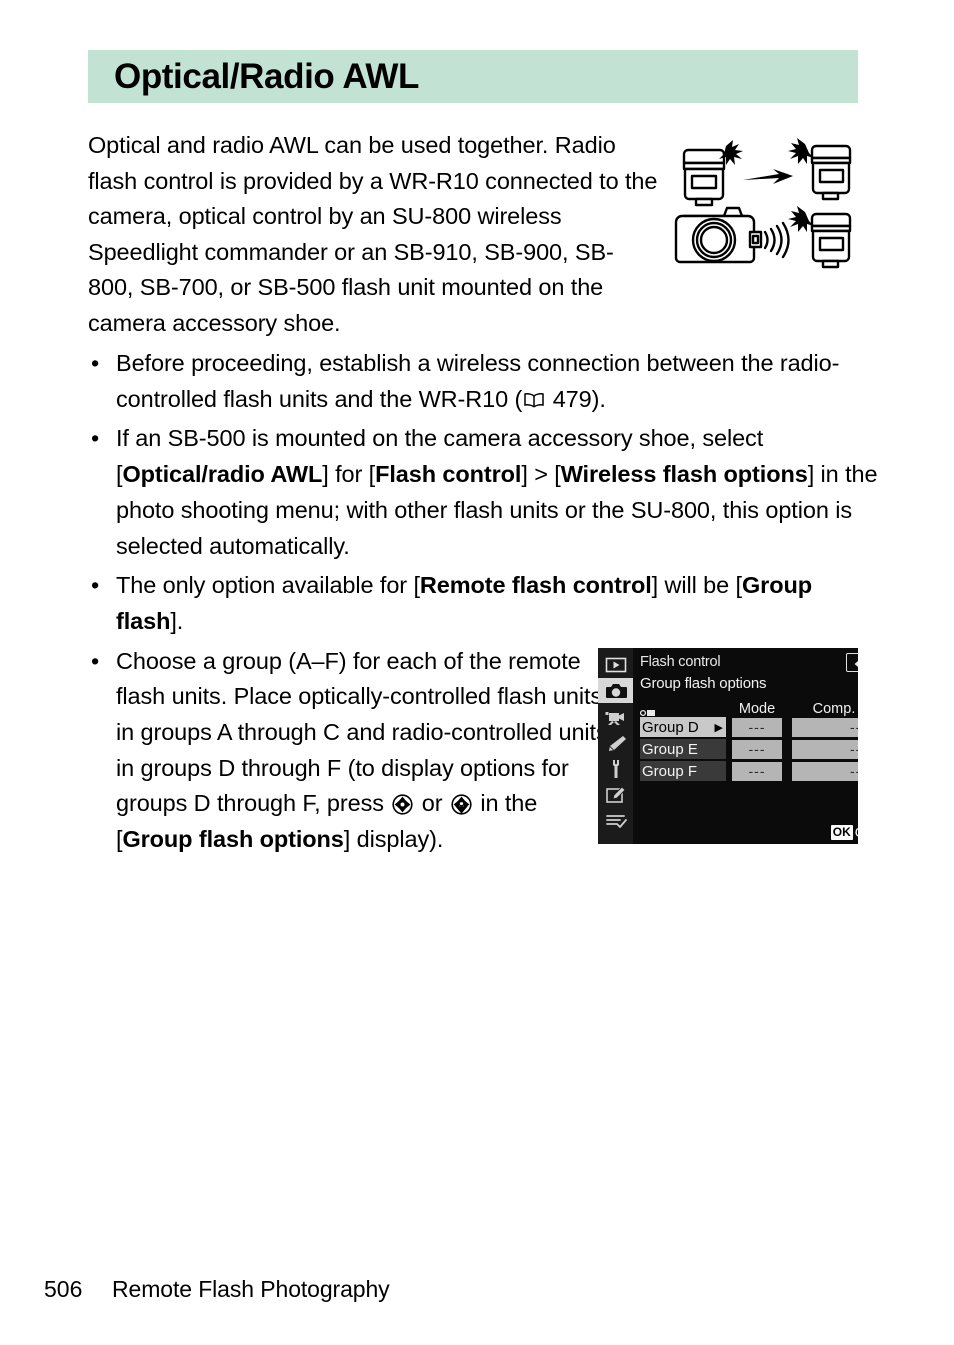 The image size is (954, 1345). I want to click on ok-badge-icon: OK, so click(841, 832).